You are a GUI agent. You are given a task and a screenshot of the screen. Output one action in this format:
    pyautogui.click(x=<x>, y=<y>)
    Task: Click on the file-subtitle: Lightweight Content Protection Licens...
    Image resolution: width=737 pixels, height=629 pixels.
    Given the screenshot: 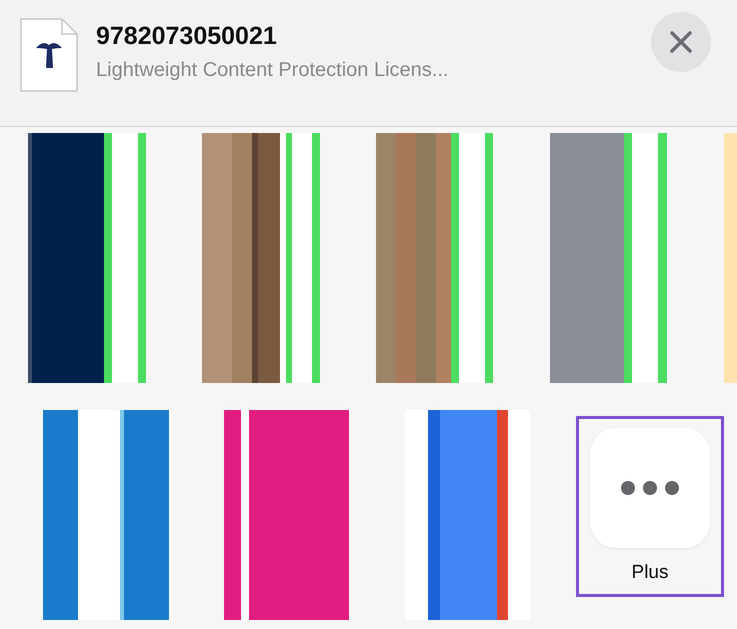 What is the action you would take?
    pyautogui.click(x=273, y=70)
    